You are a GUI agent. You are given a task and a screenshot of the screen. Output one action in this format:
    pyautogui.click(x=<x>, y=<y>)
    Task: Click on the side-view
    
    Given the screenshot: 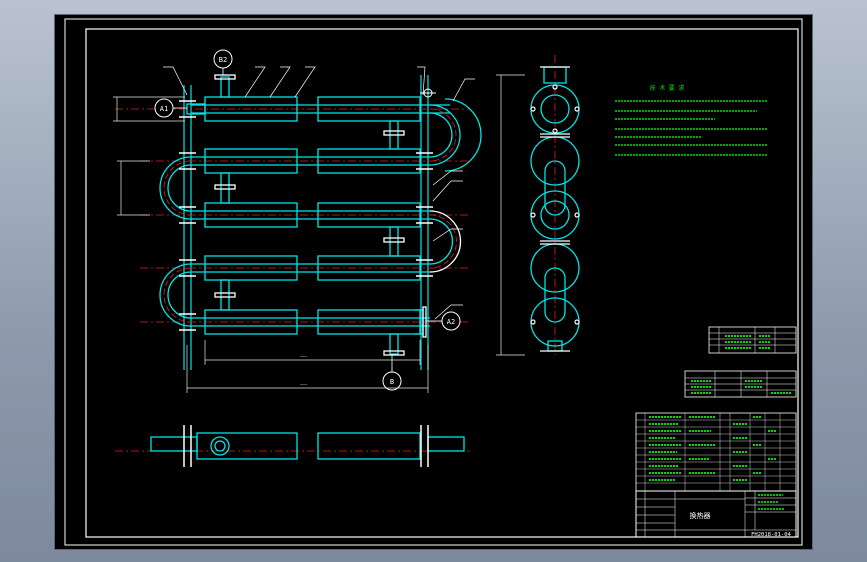 What is the action you would take?
    pyautogui.click(x=555, y=205)
    